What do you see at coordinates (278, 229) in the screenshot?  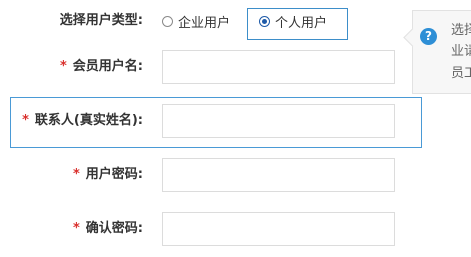 I see `confirm-password-input` at bounding box center [278, 229].